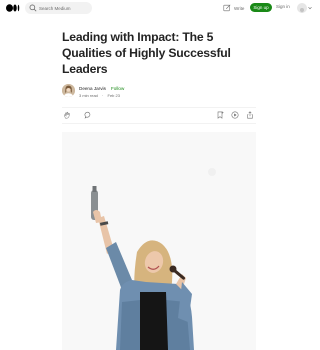 This screenshot has height=350, width=320. Describe the element at coordinates (283, 6) in the screenshot. I see `signin-link: Sign in` at that location.